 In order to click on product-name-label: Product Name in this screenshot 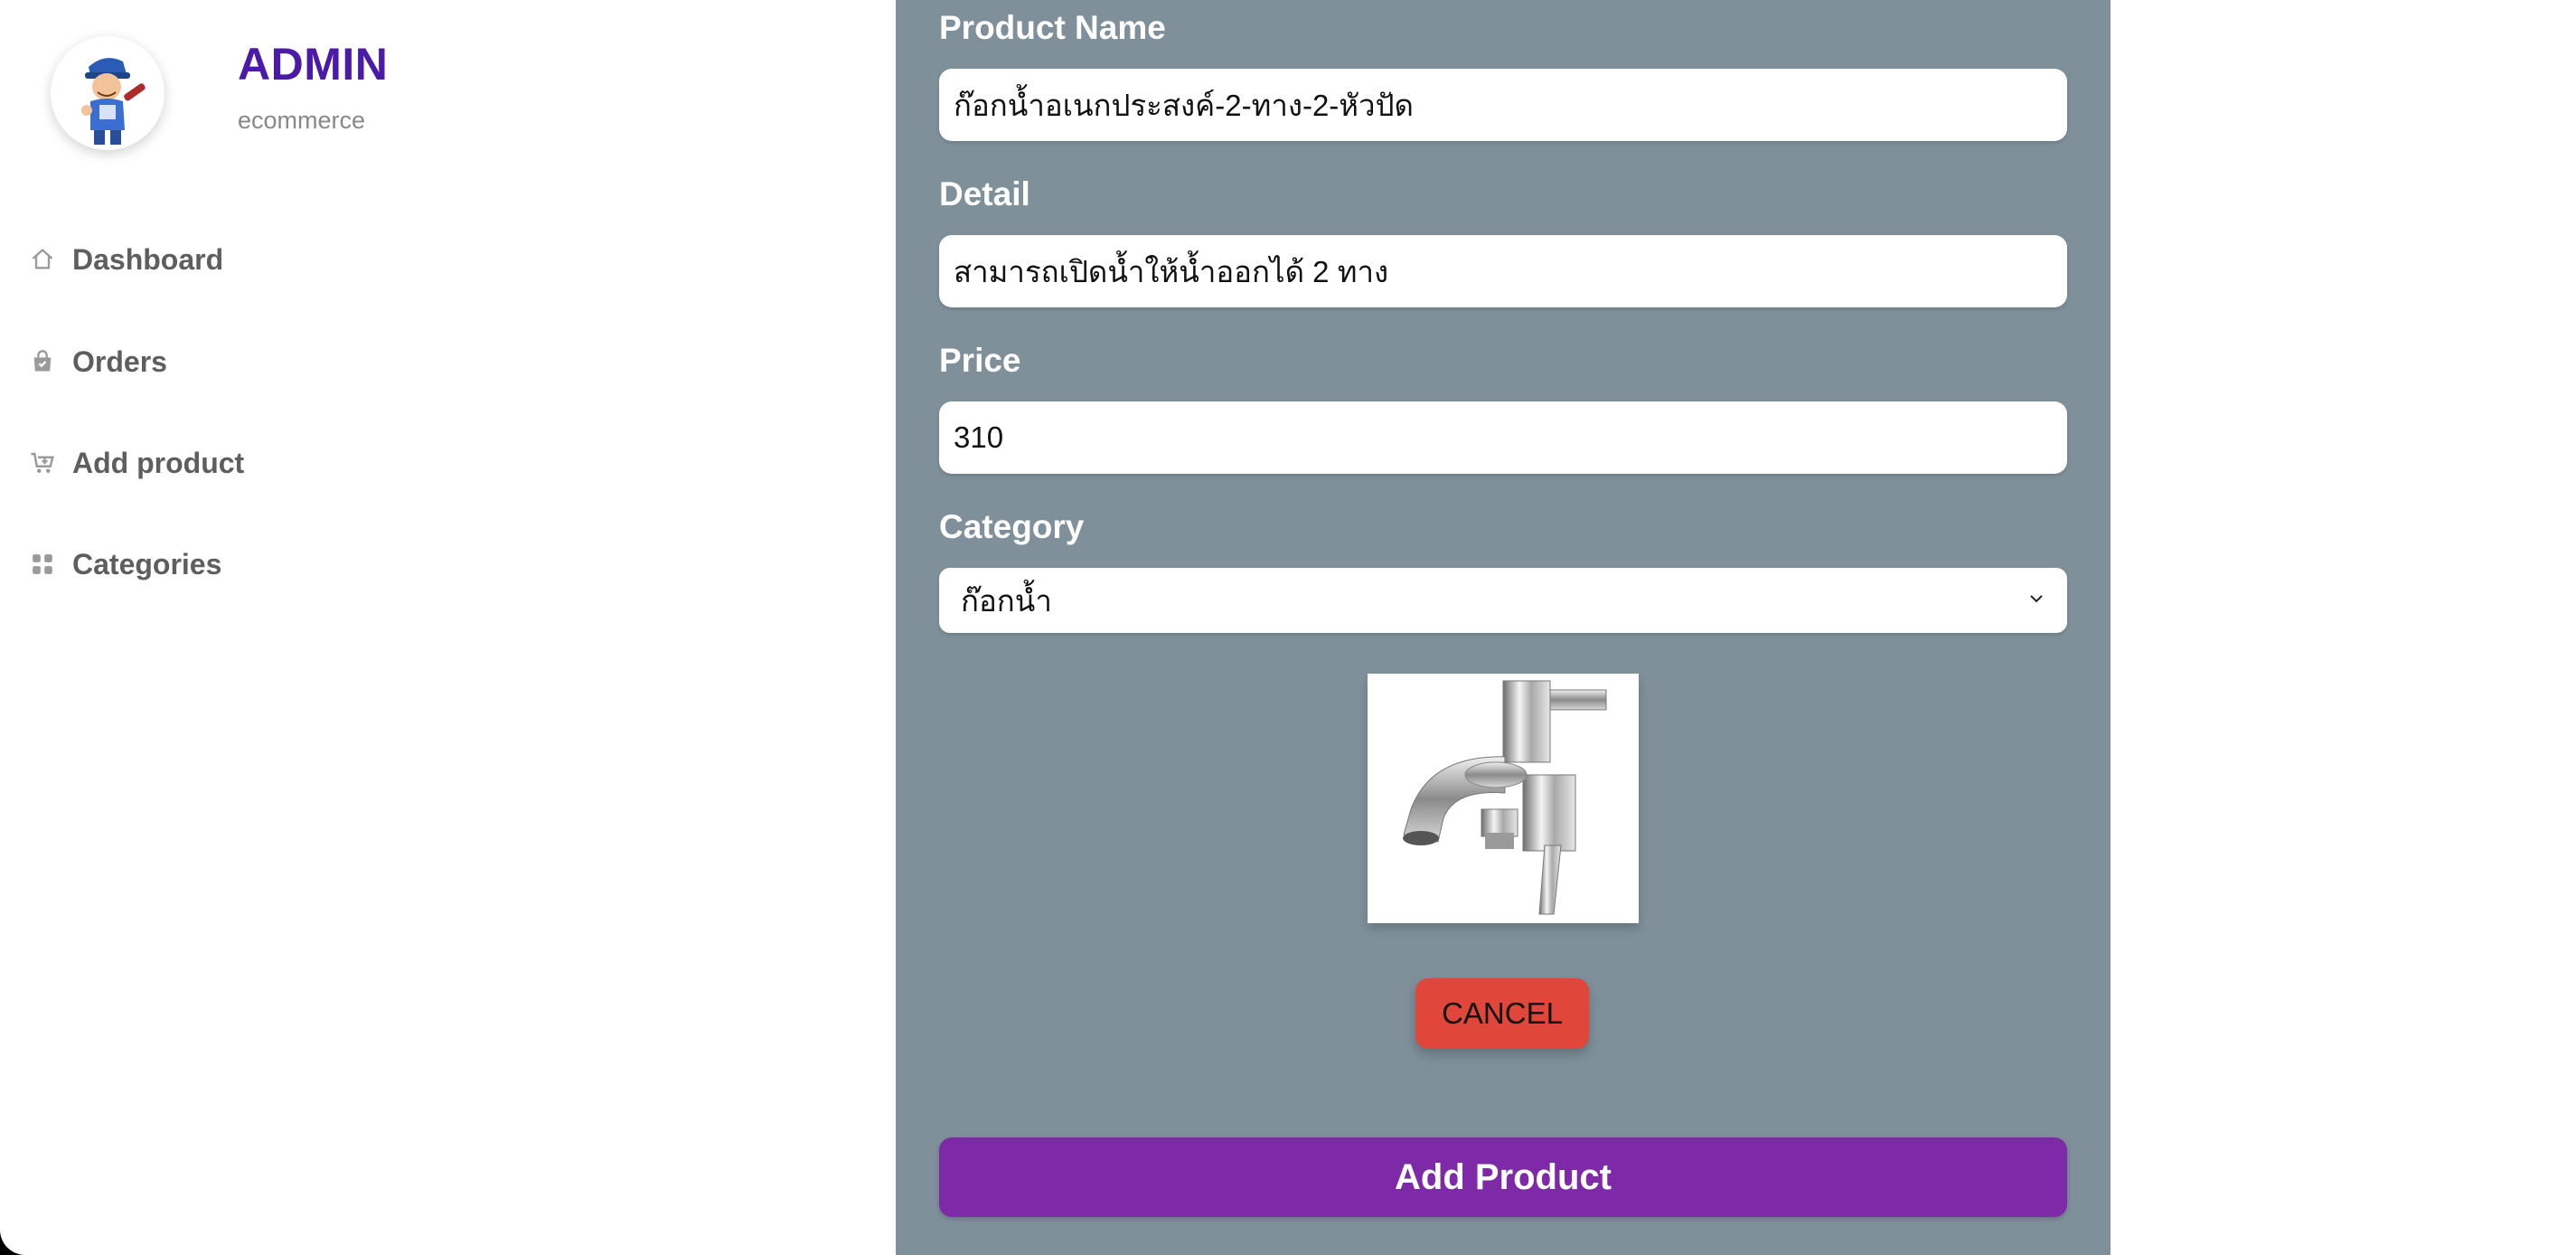, I will do `click(1052, 28)`.